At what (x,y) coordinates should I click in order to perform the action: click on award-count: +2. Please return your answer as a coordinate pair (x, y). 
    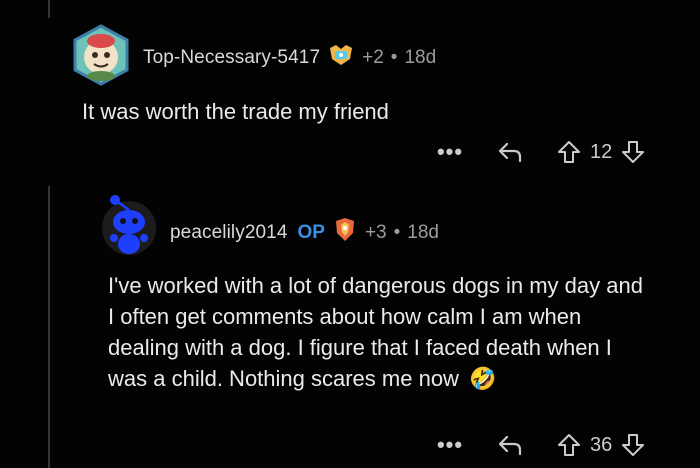
    Looking at the image, I should click on (373, 57).